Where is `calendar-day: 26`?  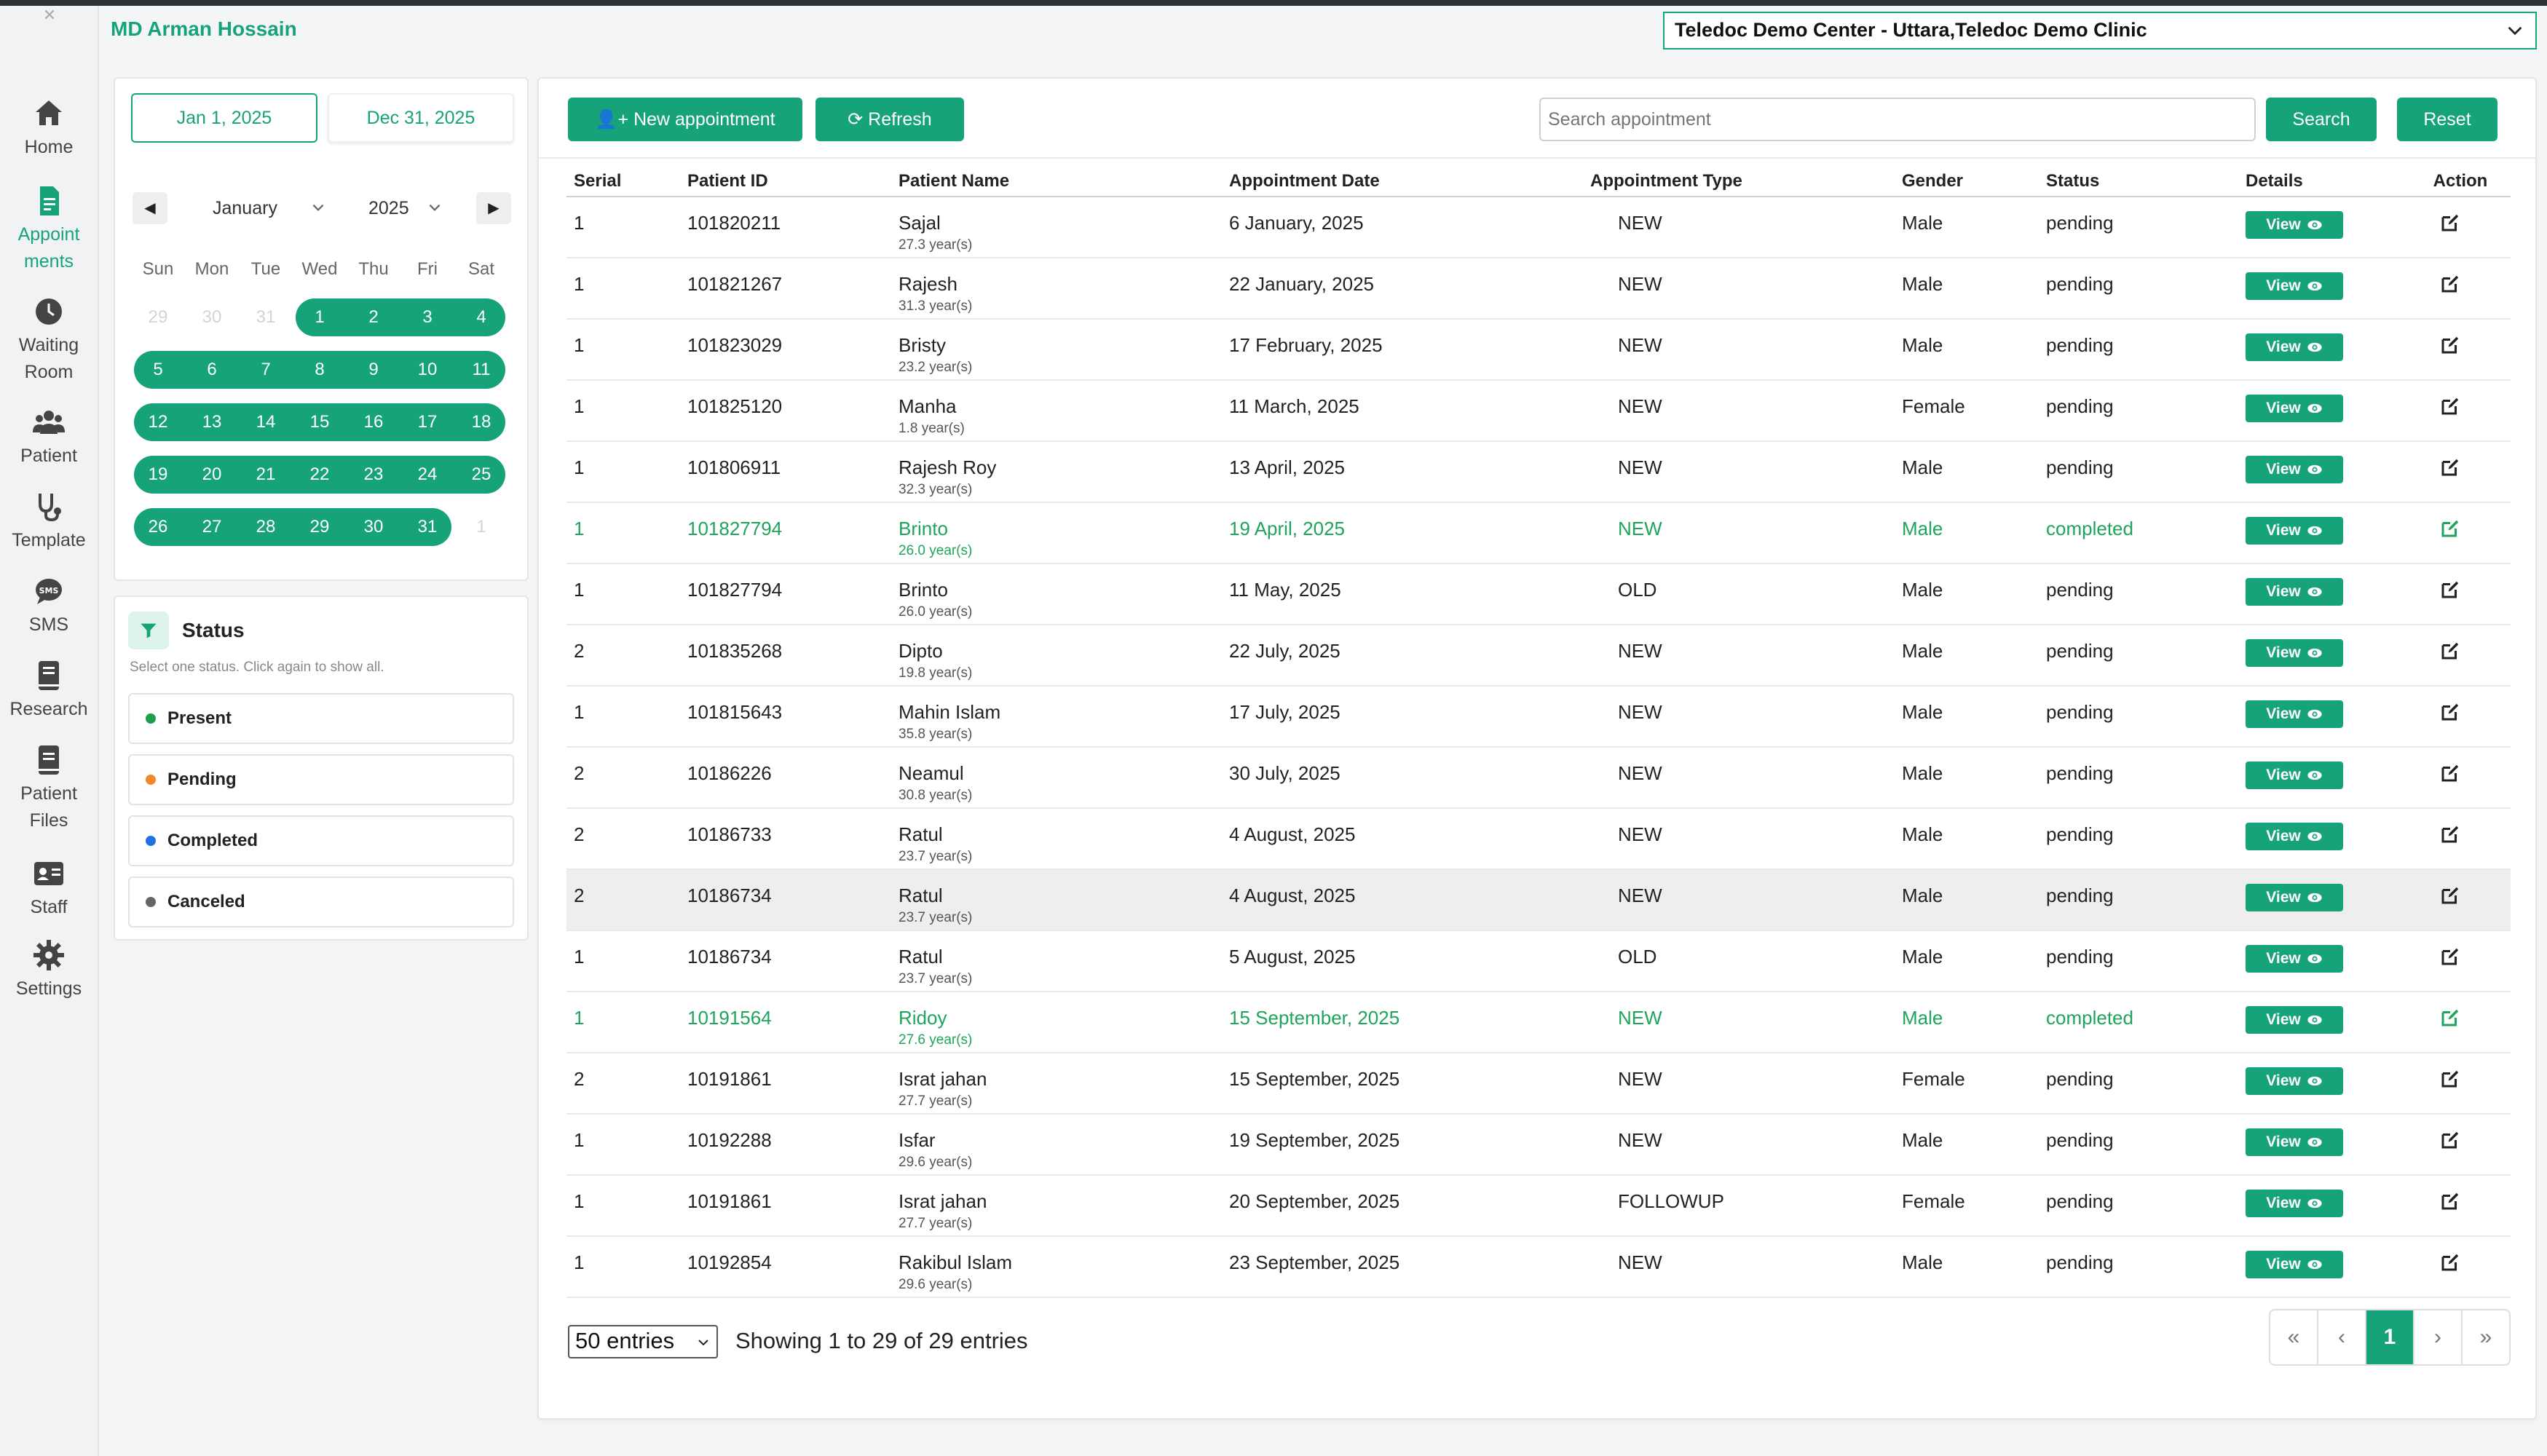
calendar-day: 26 is located at coordinates (158, 527).